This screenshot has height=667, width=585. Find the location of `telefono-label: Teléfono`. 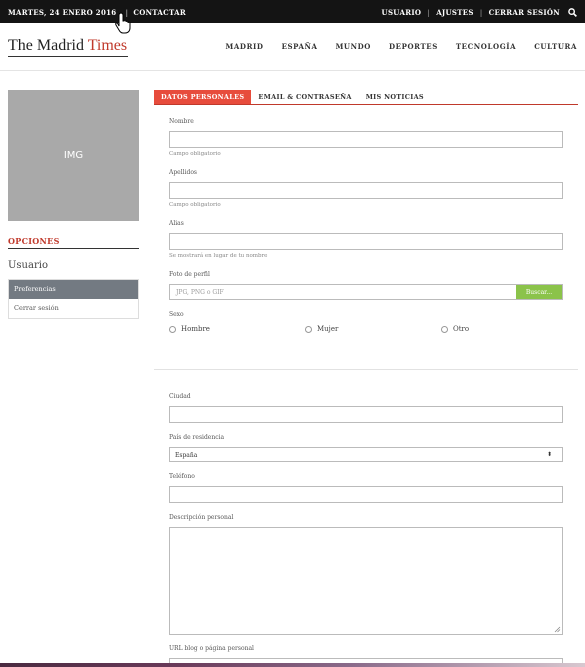

telefono-label: Teléfono is located at coordinates (182, 476).